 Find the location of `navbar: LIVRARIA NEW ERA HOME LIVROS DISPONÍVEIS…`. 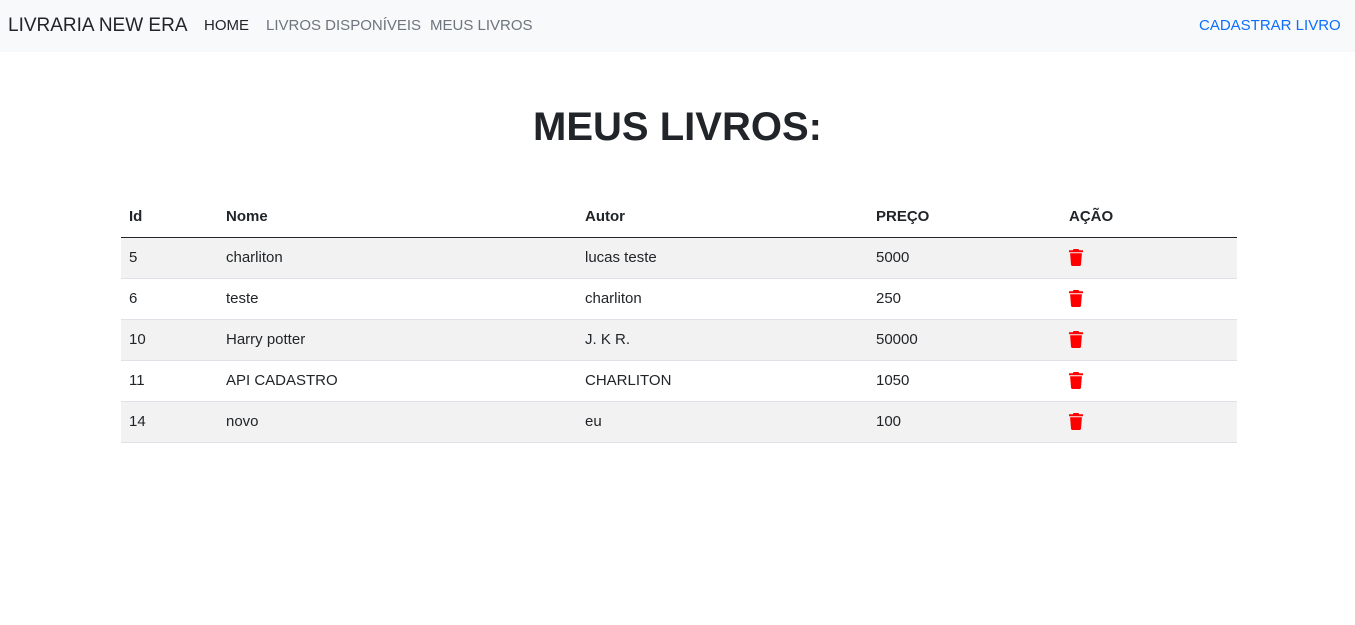

navbar: LIVRARIA NEW ERA HOME LIVROS DISPONÍVEIS… is located at coordinates (677, 26).